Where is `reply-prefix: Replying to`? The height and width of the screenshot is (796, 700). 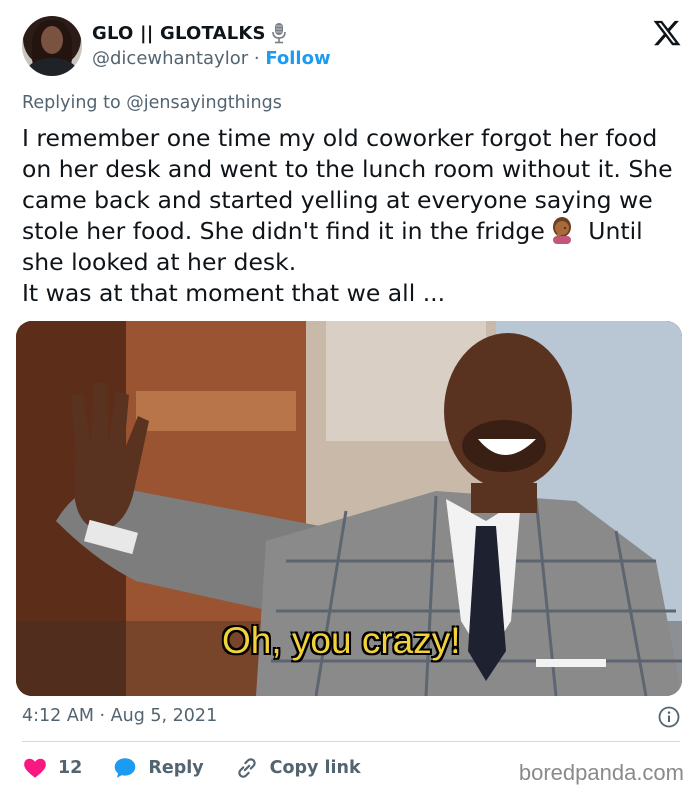
reply-prefix: Replying to is located at coordinates (71, 103).